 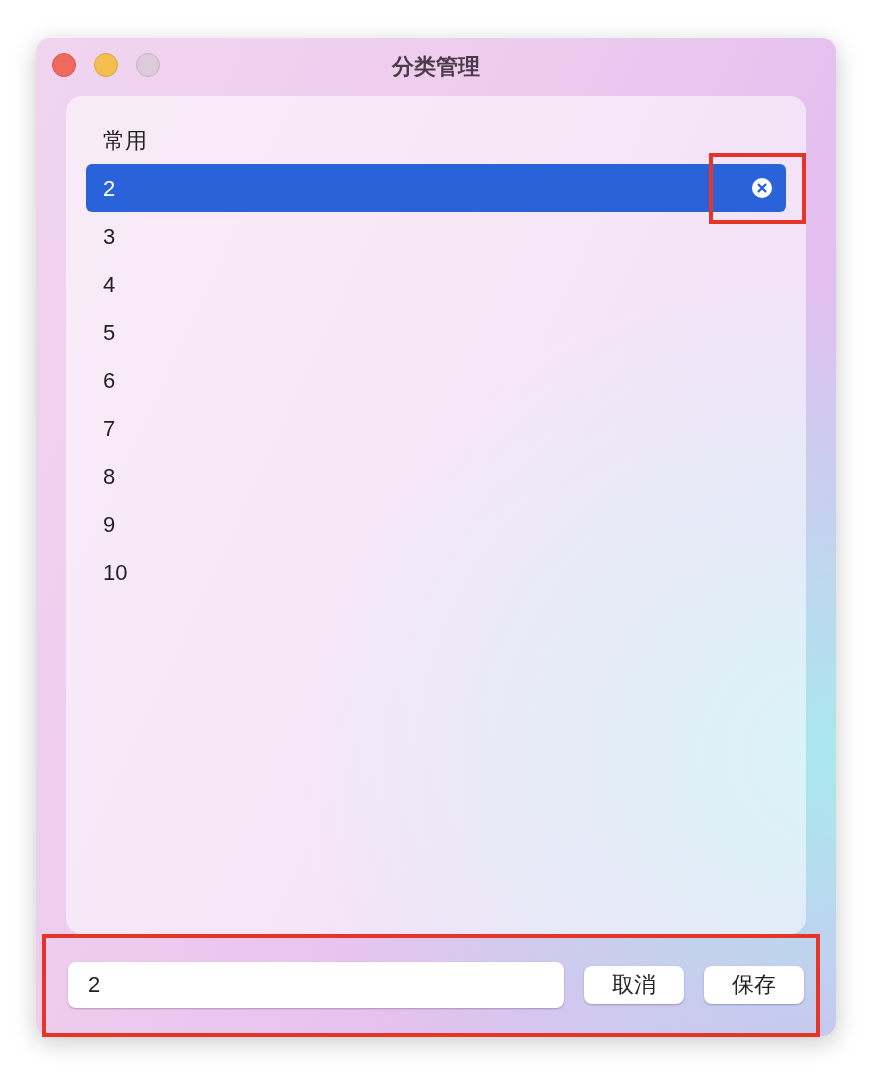 What do you see at coordinates (106, 65) in the screenshot?
I see `window-minimize-icon` at bounding box center [106, 65].